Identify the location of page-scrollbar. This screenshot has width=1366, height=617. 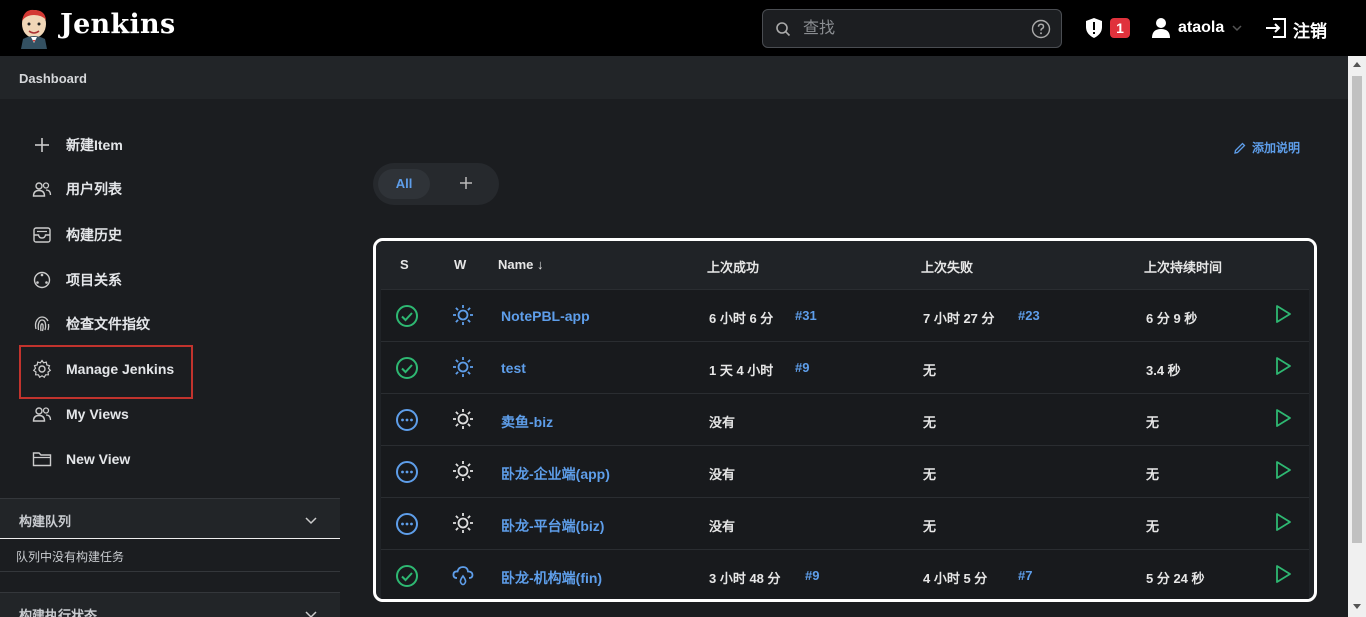
(1357, 336).